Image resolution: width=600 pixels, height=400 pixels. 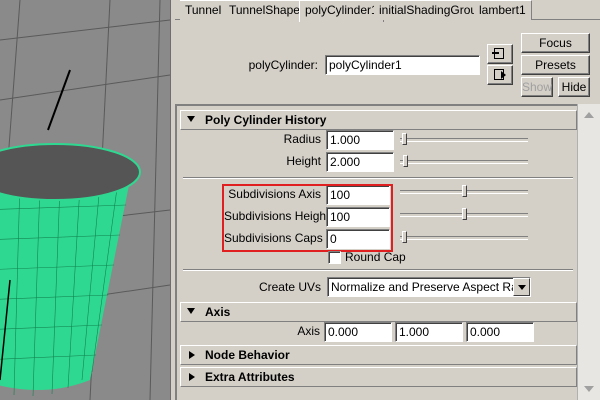 What do you see at coordinates (204, 10) in the screenshot?
I see `tab-tunnel: Tunnel` at bounding box center [204, 10].